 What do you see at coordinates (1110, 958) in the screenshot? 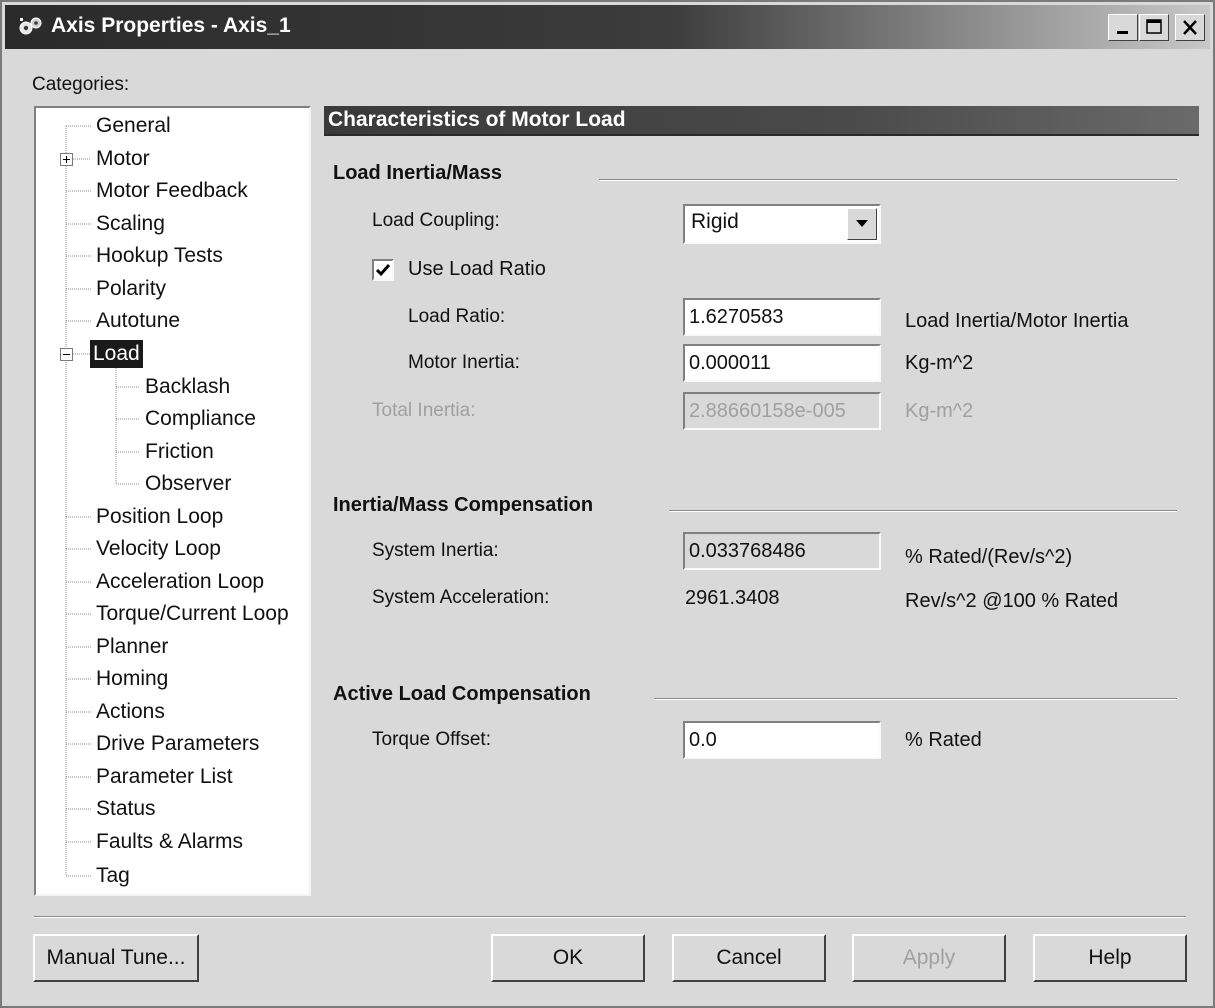
I see `help-button: Help` at bounding box center [1110, 958].